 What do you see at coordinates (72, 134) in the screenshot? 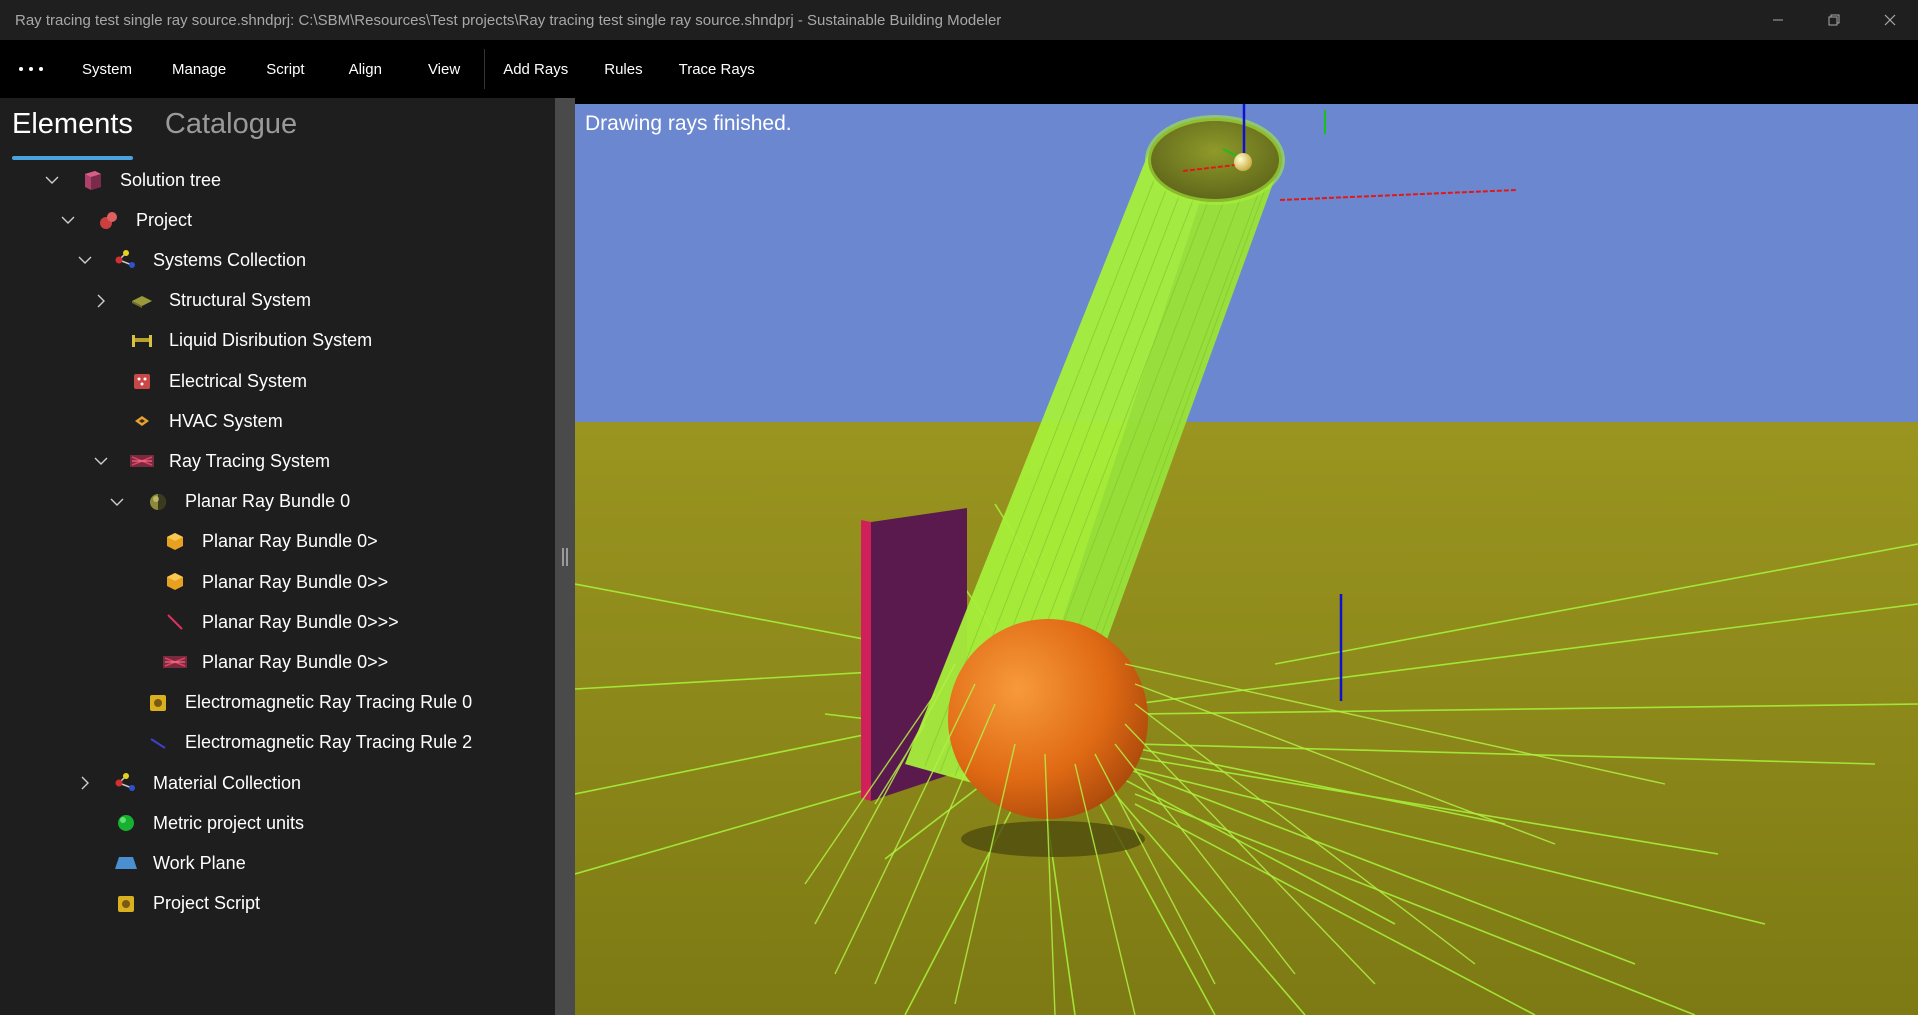
I see `tab-elements: Elements` at bounding box center [72, 134].